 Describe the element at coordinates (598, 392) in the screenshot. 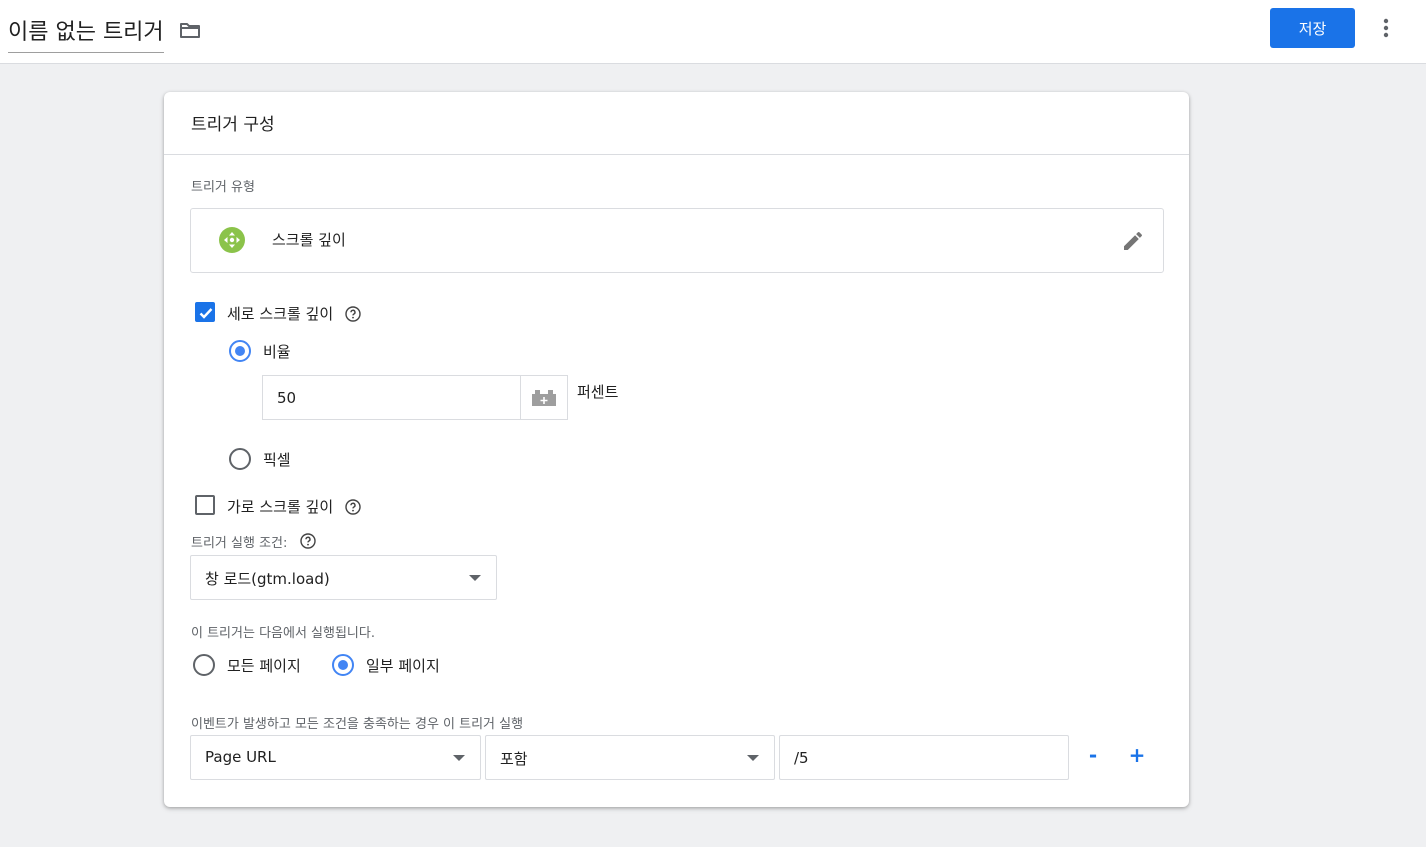

I see `percent-unit-label: 퍼센트` at that location.